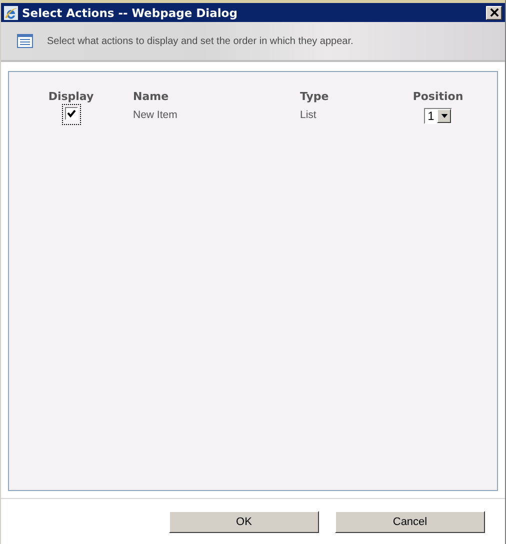  What do you see at coordinates (244, 521) in the screenshot?
I see `ok-button: OK` at bounding box center [244, 521].